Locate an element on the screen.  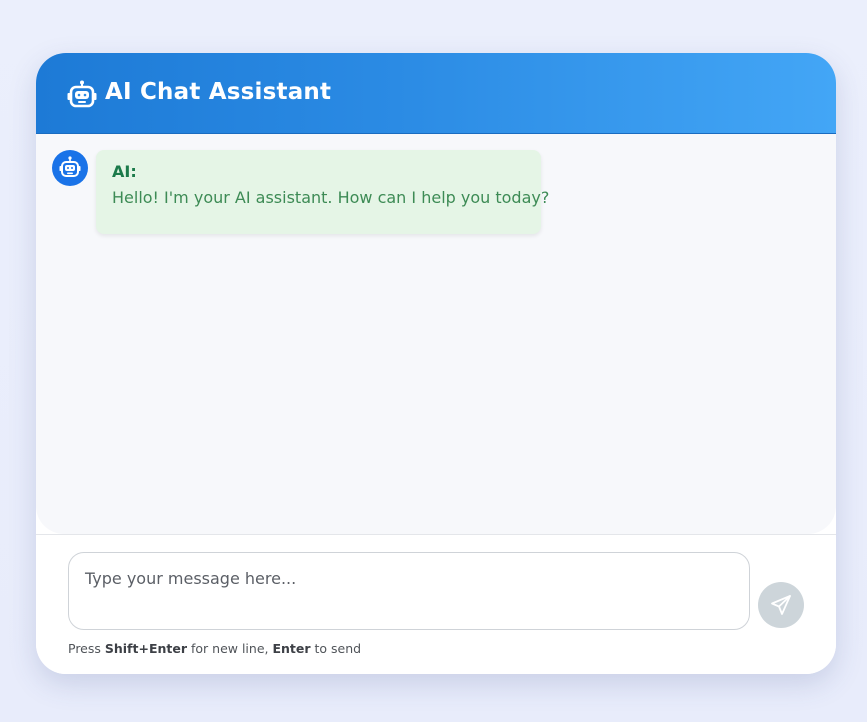
message-sender: AI: is located at coordinates (124, 171).